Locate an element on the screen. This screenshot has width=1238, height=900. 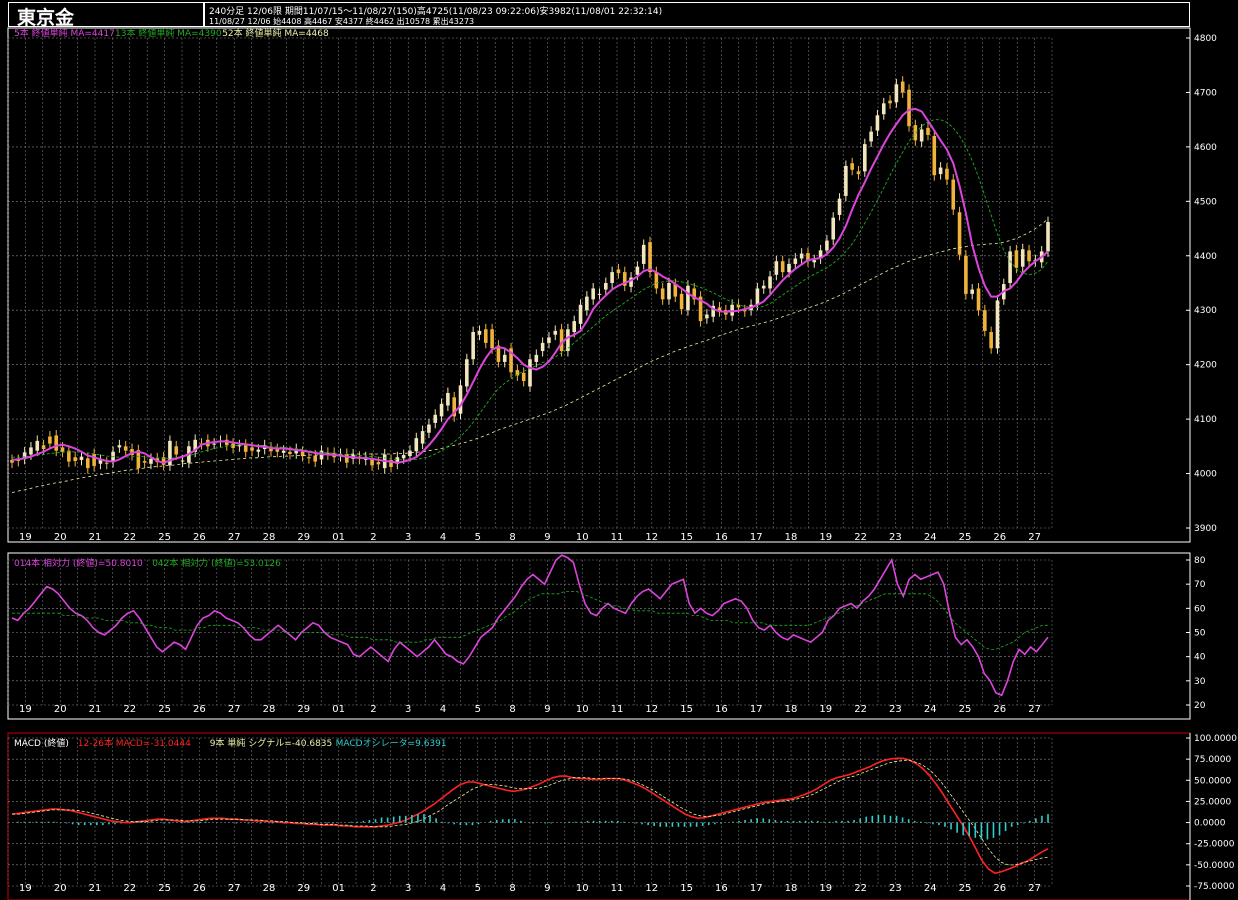
day-label: 18 is located at coordinates (791, 537).